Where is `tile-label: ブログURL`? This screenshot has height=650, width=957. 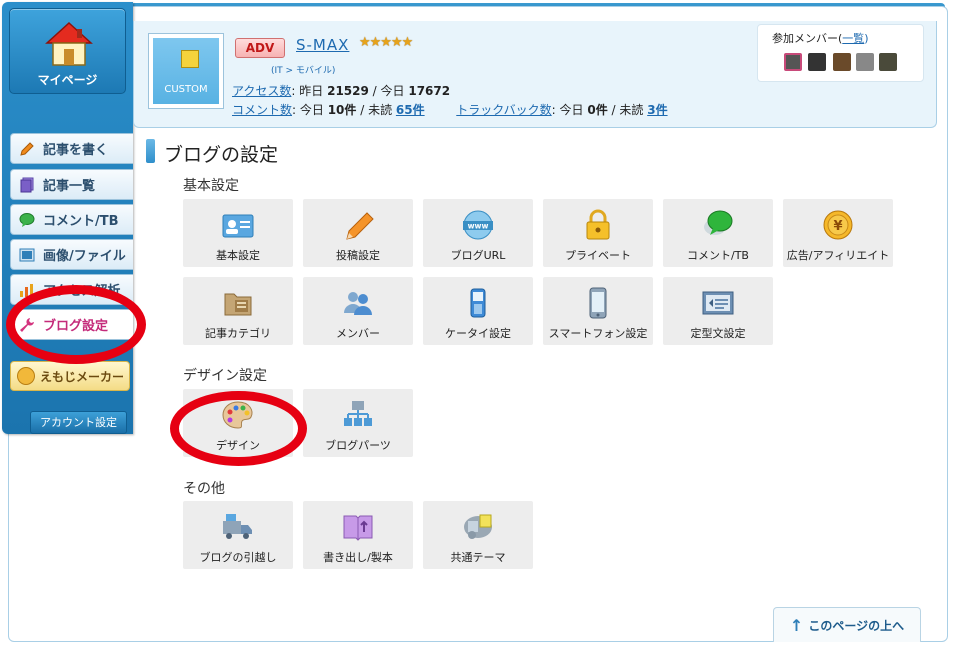 tile-label: ブログURL is located at coordinates (478, 255).